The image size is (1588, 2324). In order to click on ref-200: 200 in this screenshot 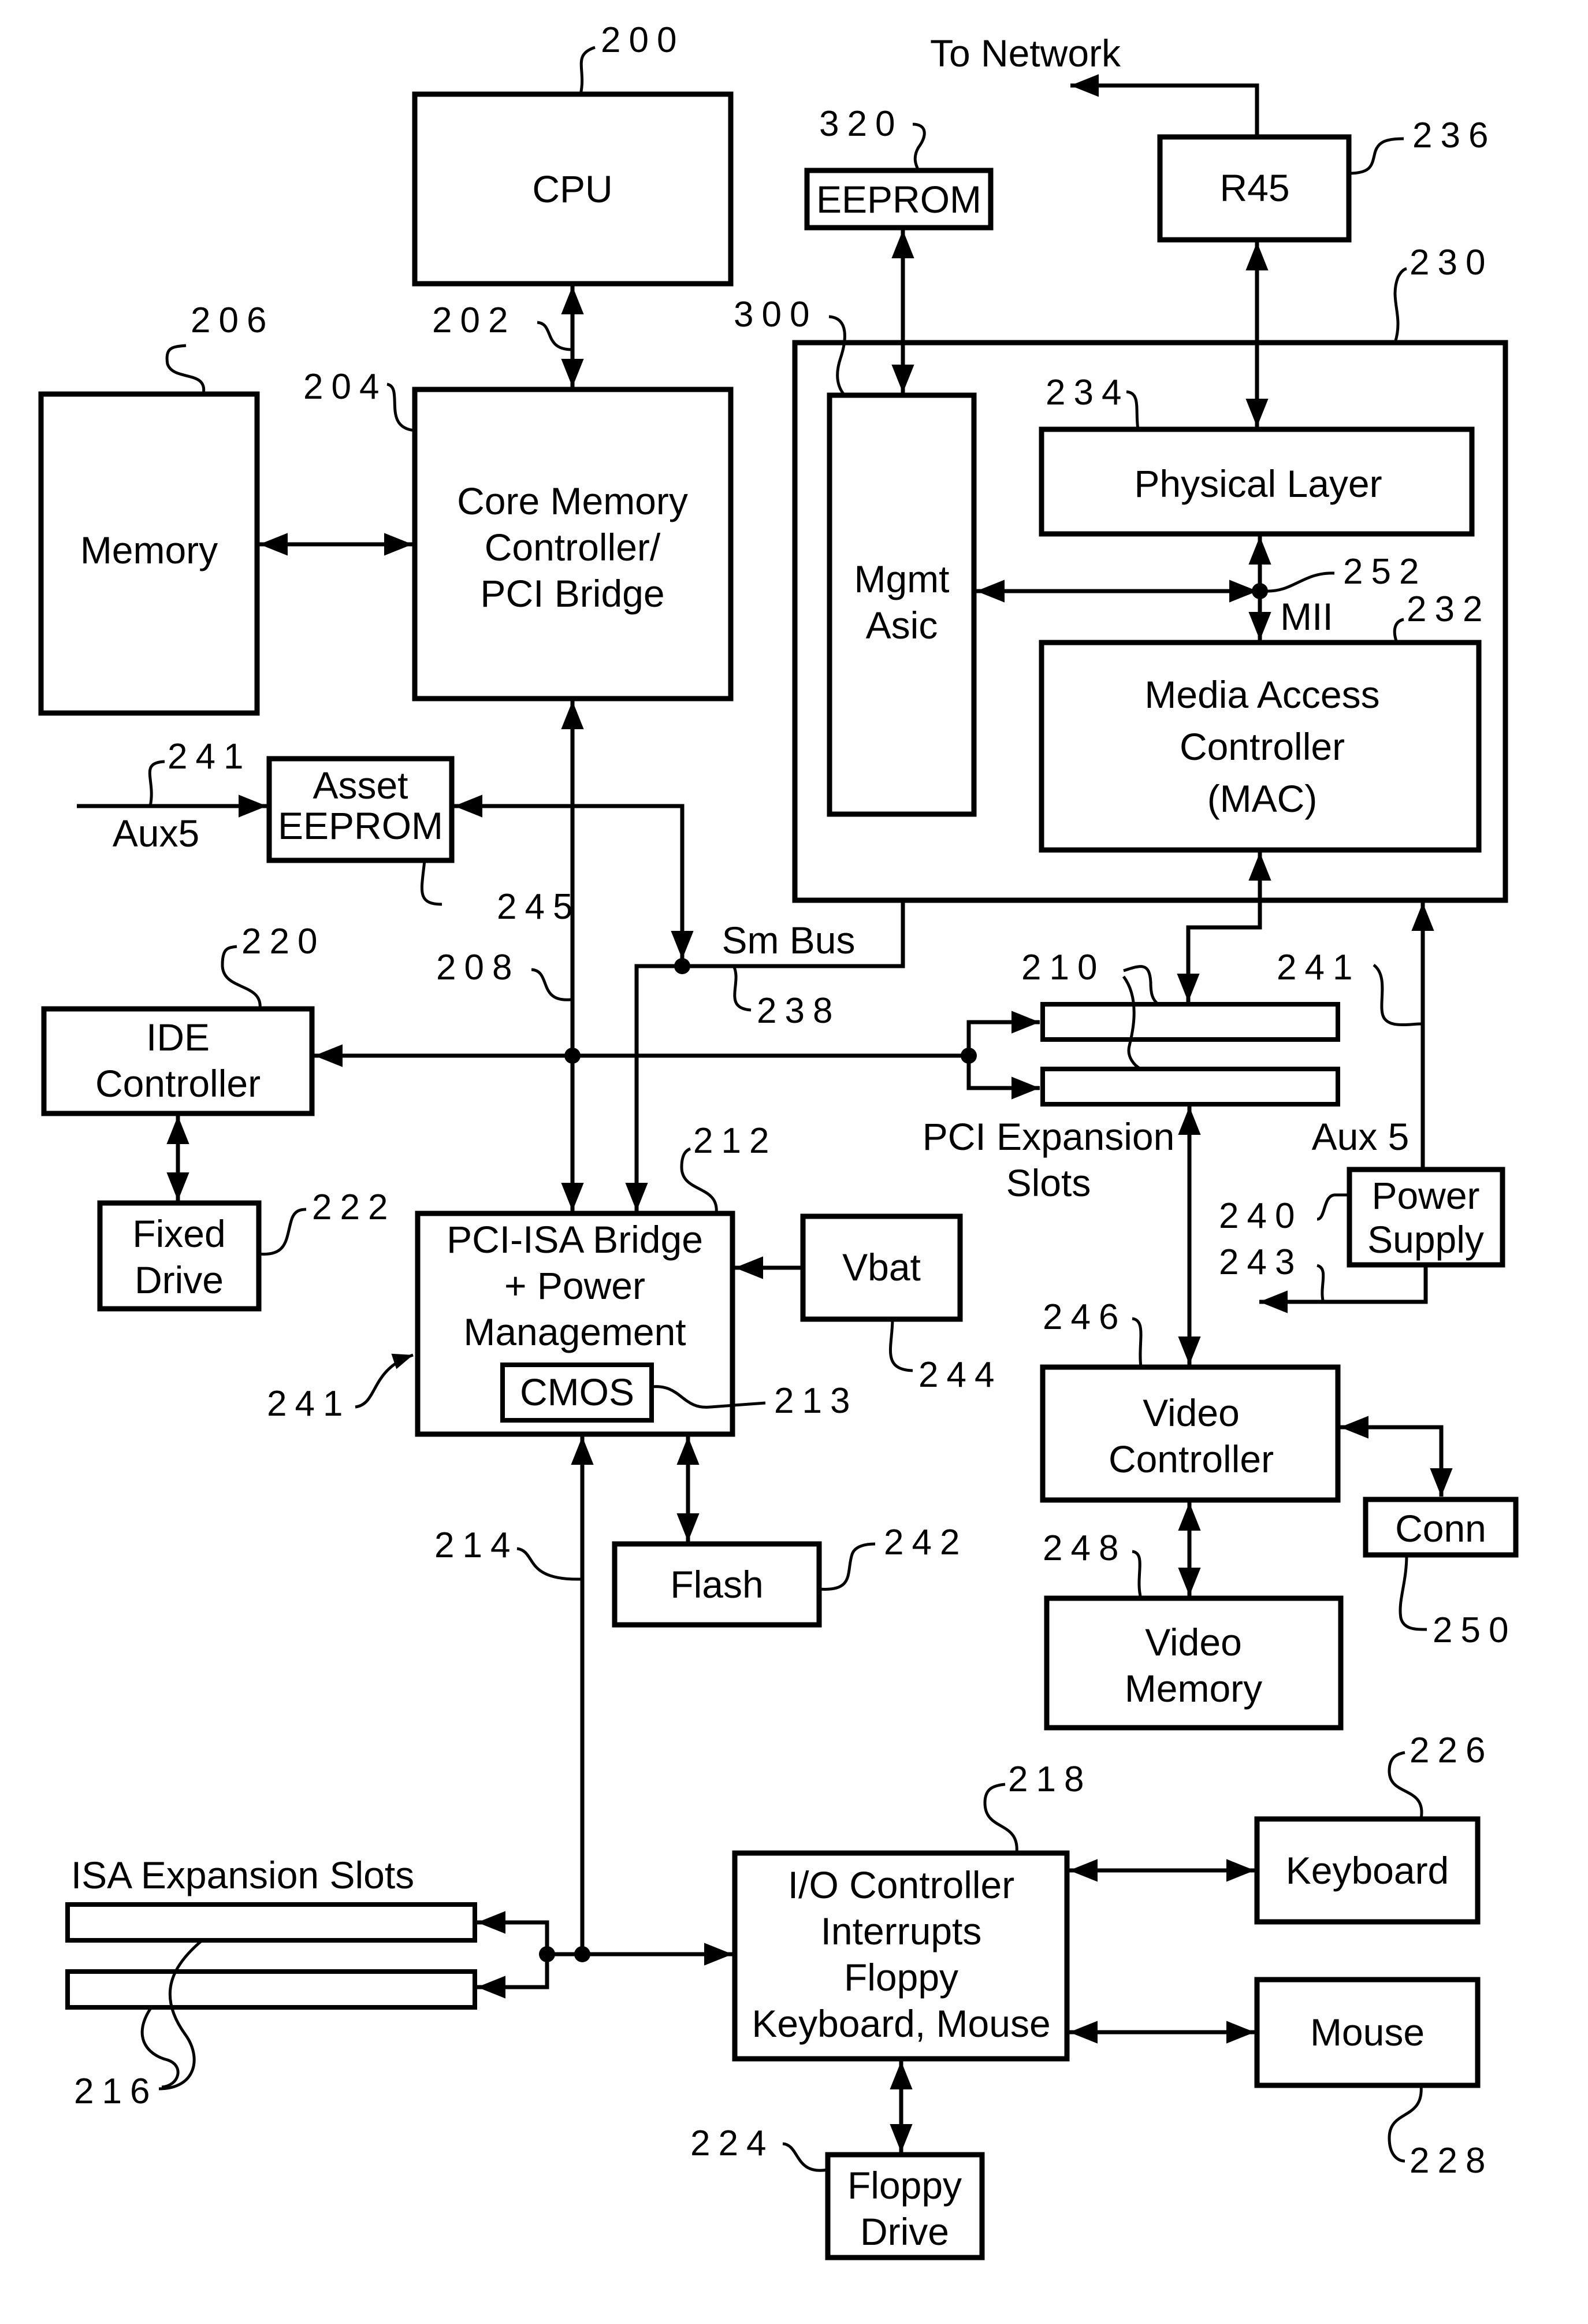, I will do `click(643, 40)`.